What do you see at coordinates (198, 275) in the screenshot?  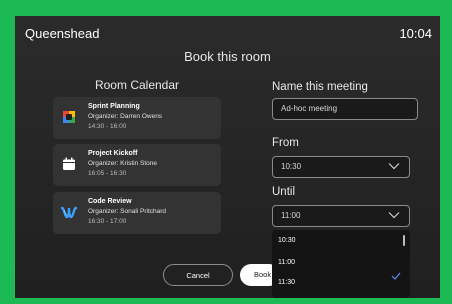 I see `cancel-button: Cancel` at bounding box center [198, 275].